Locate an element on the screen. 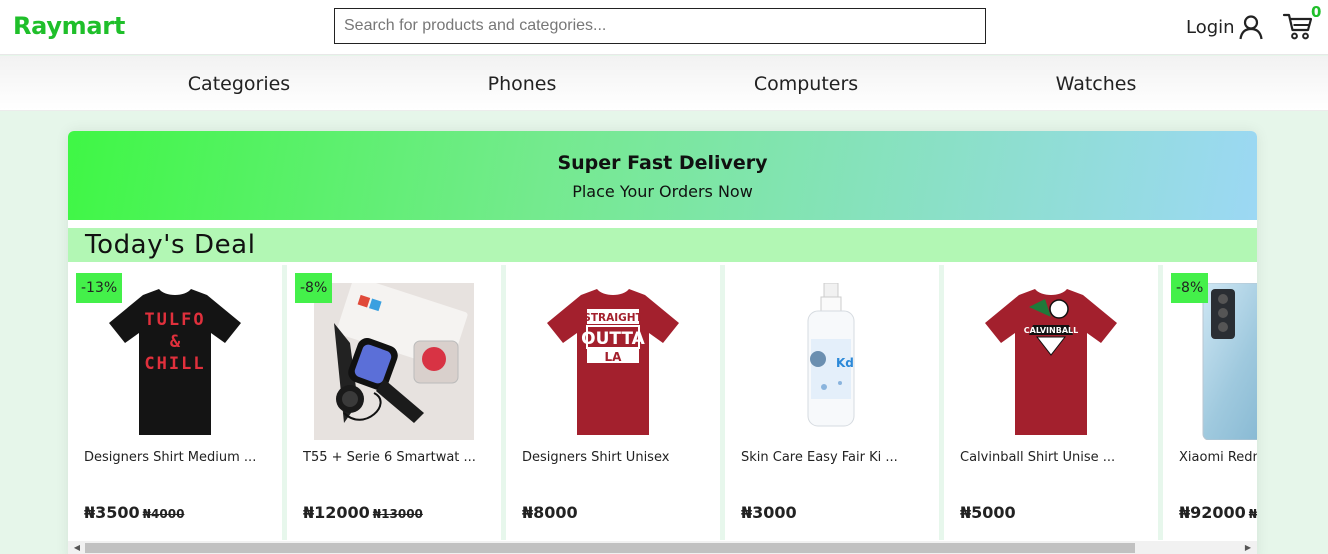 The width and height of the screenshot is (1328, 554). product-price: ₦92000₦9 is located at coordinates (1218, 512).